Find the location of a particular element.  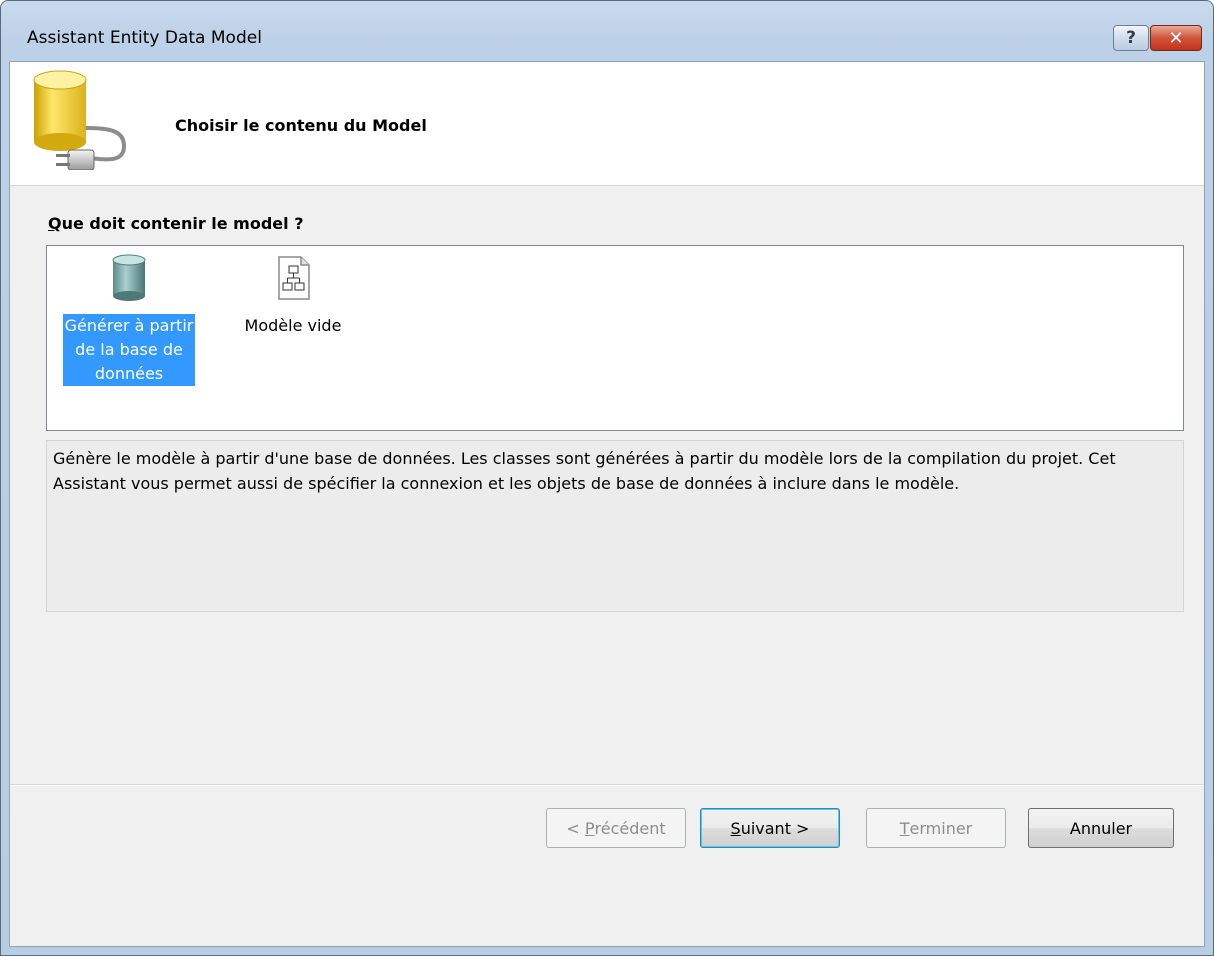

help-icon: ? is located at coordinates (1131, 38).